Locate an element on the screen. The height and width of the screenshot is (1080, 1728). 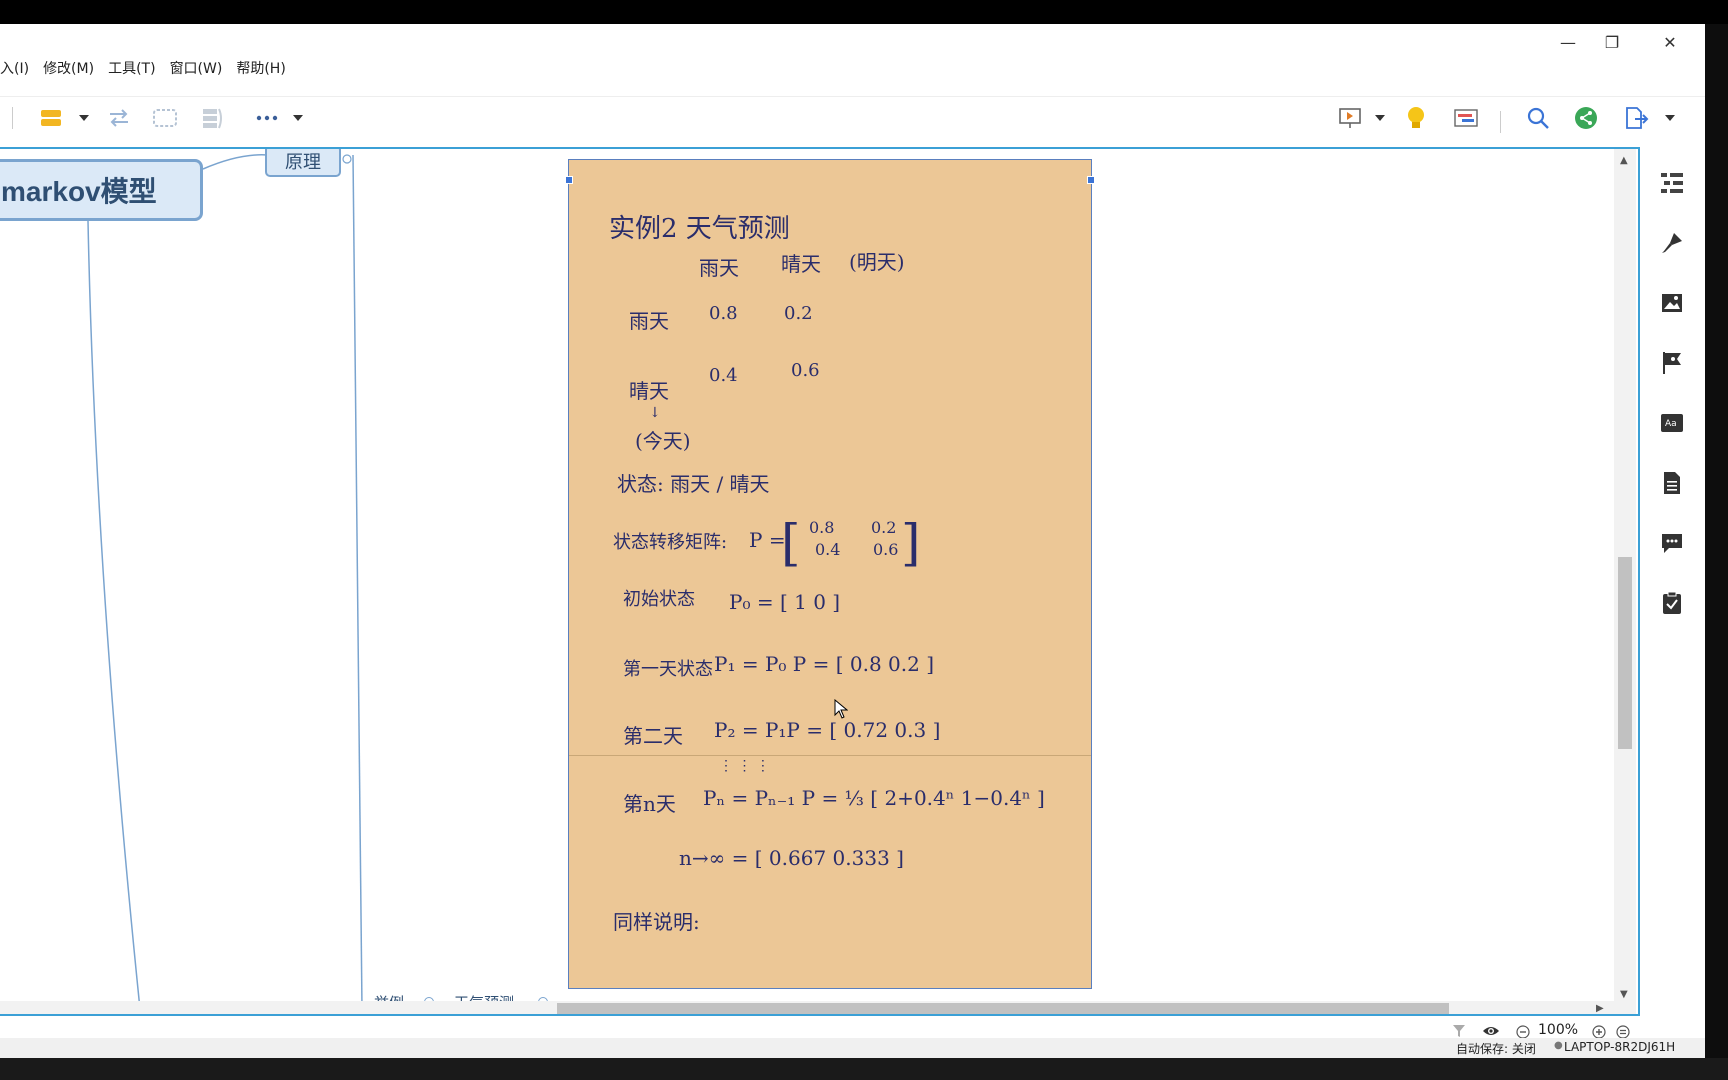
gantt-icon is located at coordinates (1466, 118).